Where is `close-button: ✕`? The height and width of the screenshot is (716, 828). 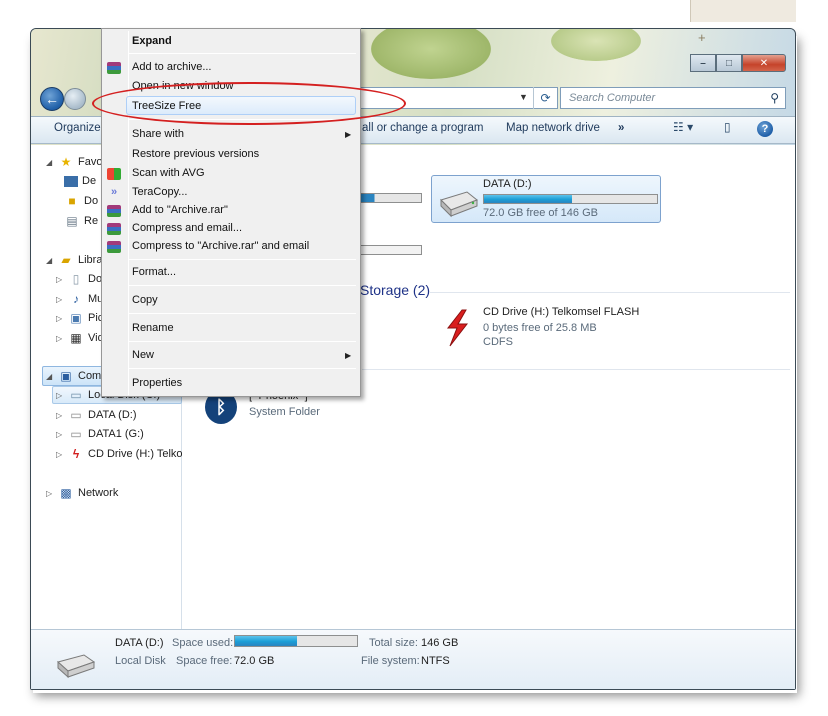
close-button: ✕ is located at coordinates (764, 63).